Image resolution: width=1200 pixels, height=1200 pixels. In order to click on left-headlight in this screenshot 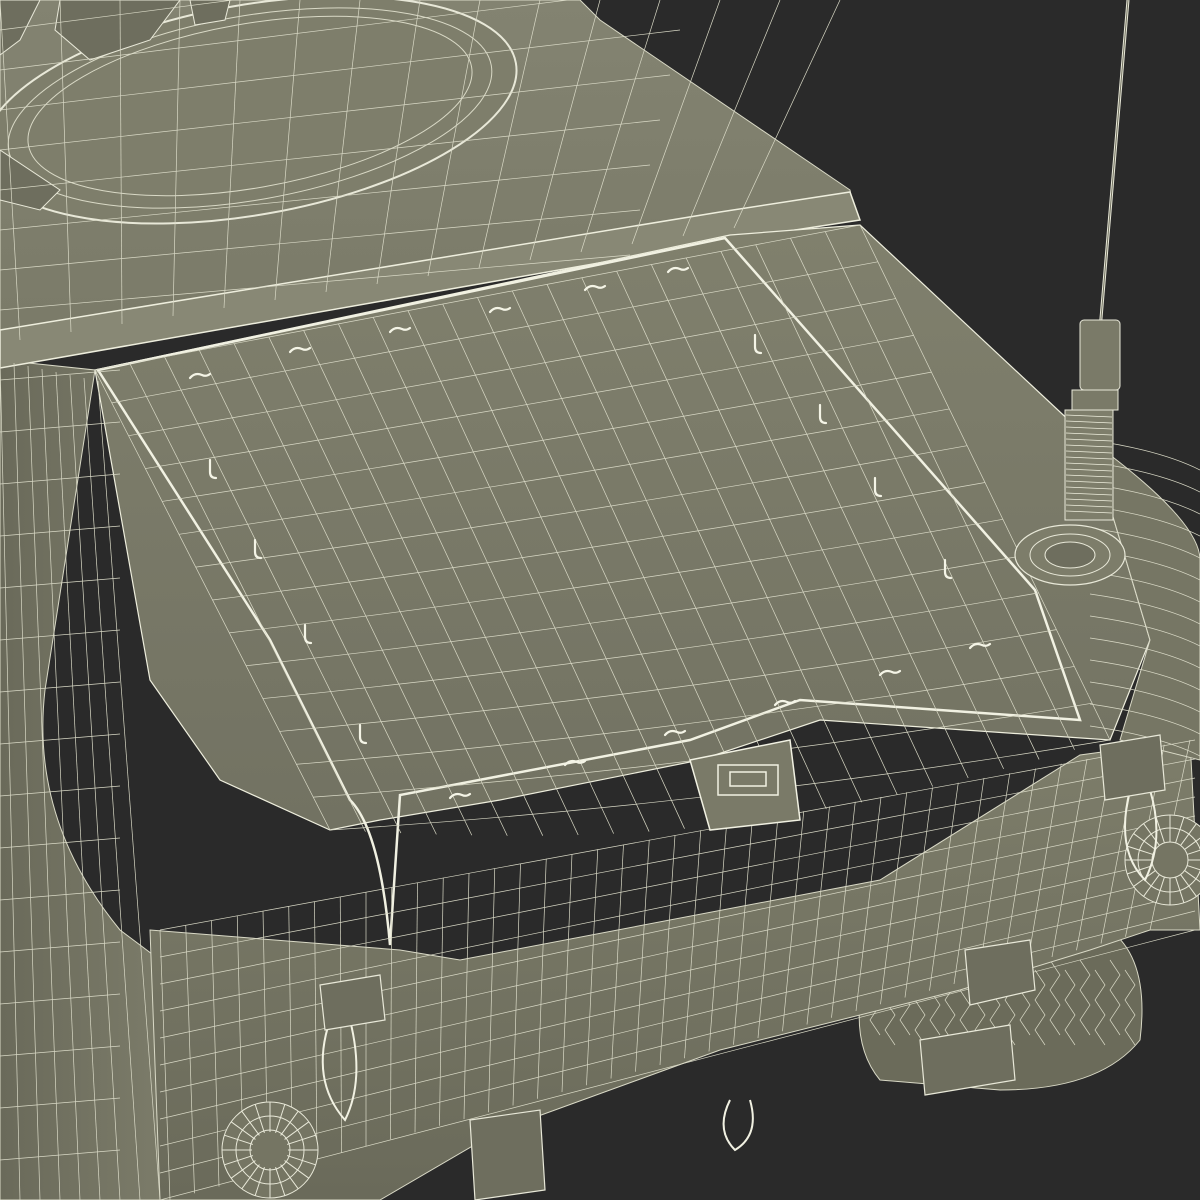, I will do `click(270, 1150)`.